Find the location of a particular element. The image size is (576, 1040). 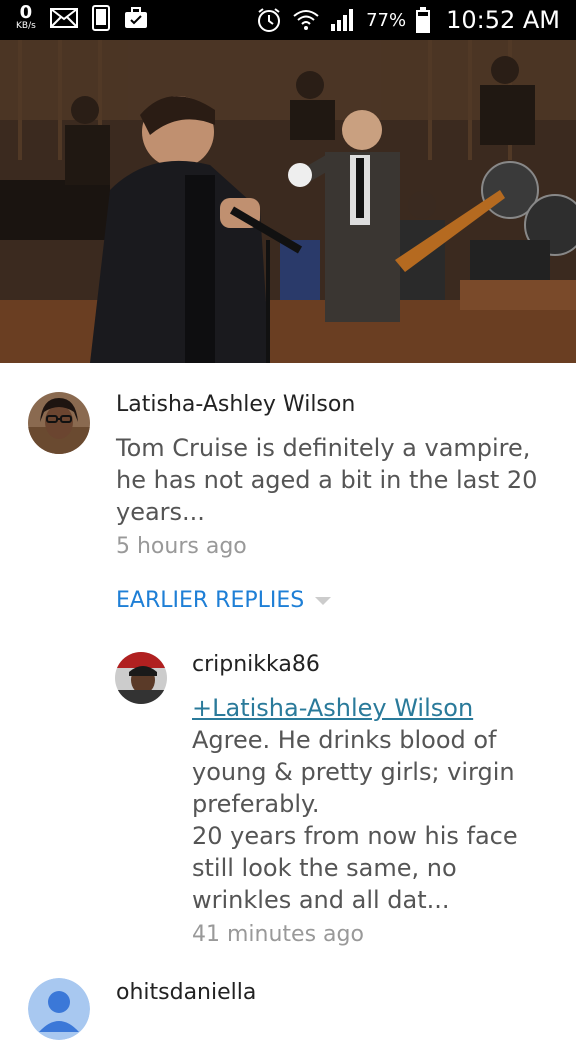

reply-text-line-5: still look the same, no is located at coordinates (324, 868).